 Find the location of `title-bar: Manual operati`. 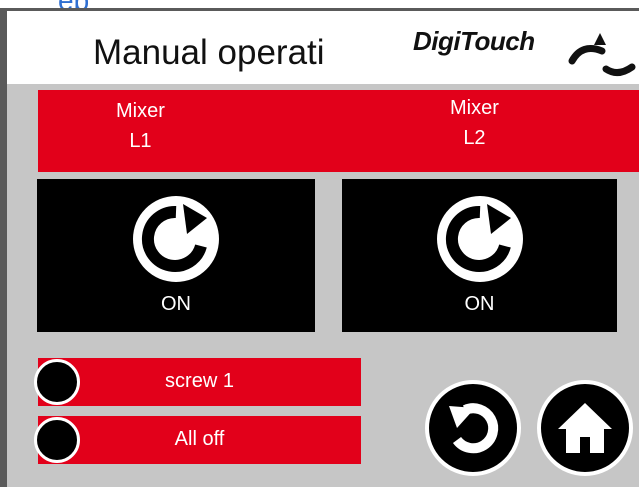

title-bar: Manual operati is located at coordinates (205, 47).